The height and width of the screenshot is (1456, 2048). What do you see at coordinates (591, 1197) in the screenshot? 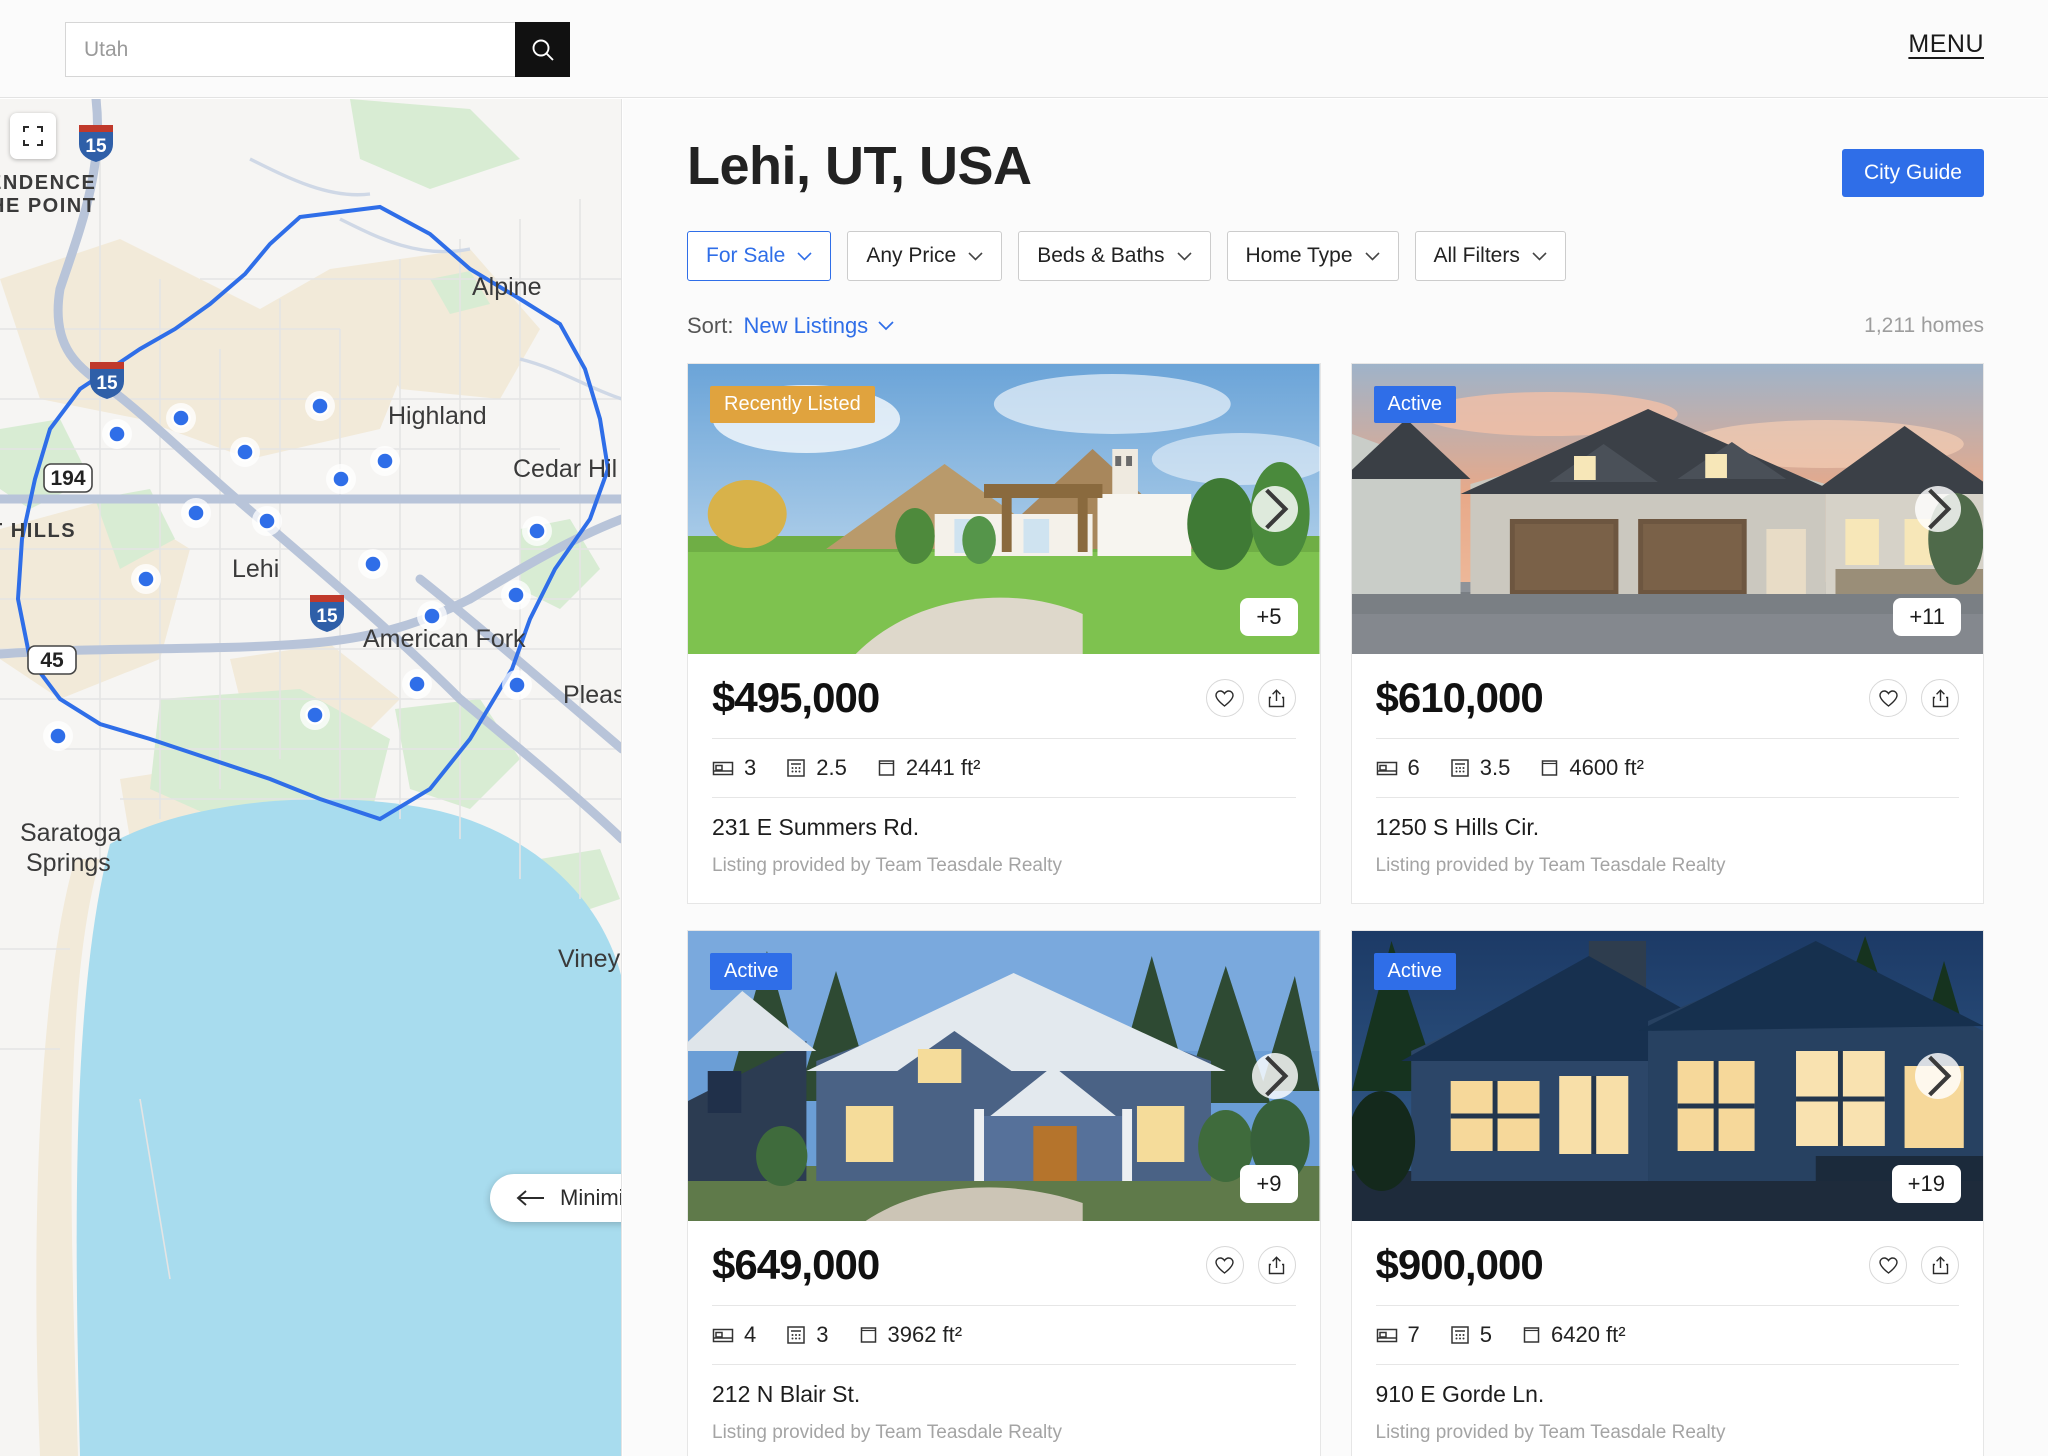
I see `minimize-label: Minimize` at bounding box center [591, 1197].